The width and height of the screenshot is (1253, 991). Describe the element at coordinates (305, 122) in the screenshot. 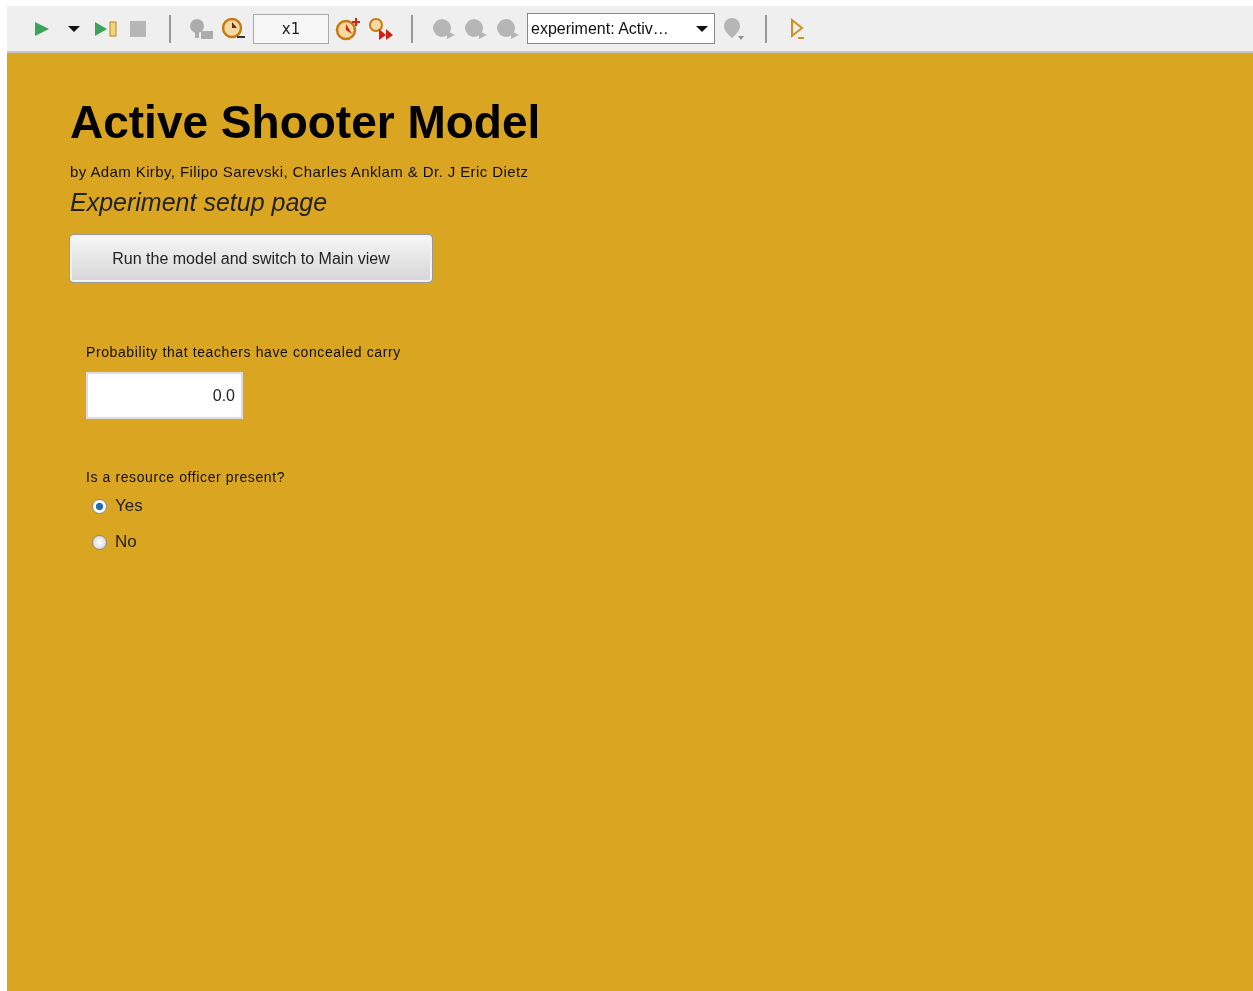

I see `page-title: Active Shooter Model` at that location.